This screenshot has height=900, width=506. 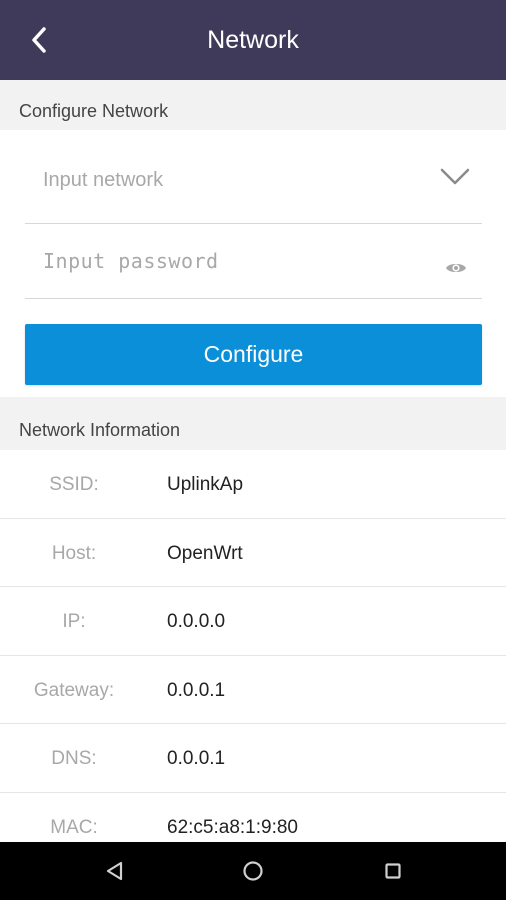 What do you see at coordinates (74, 553) in the screenshot?
I see `info-label: Host:` at bounding box center [74, 553].